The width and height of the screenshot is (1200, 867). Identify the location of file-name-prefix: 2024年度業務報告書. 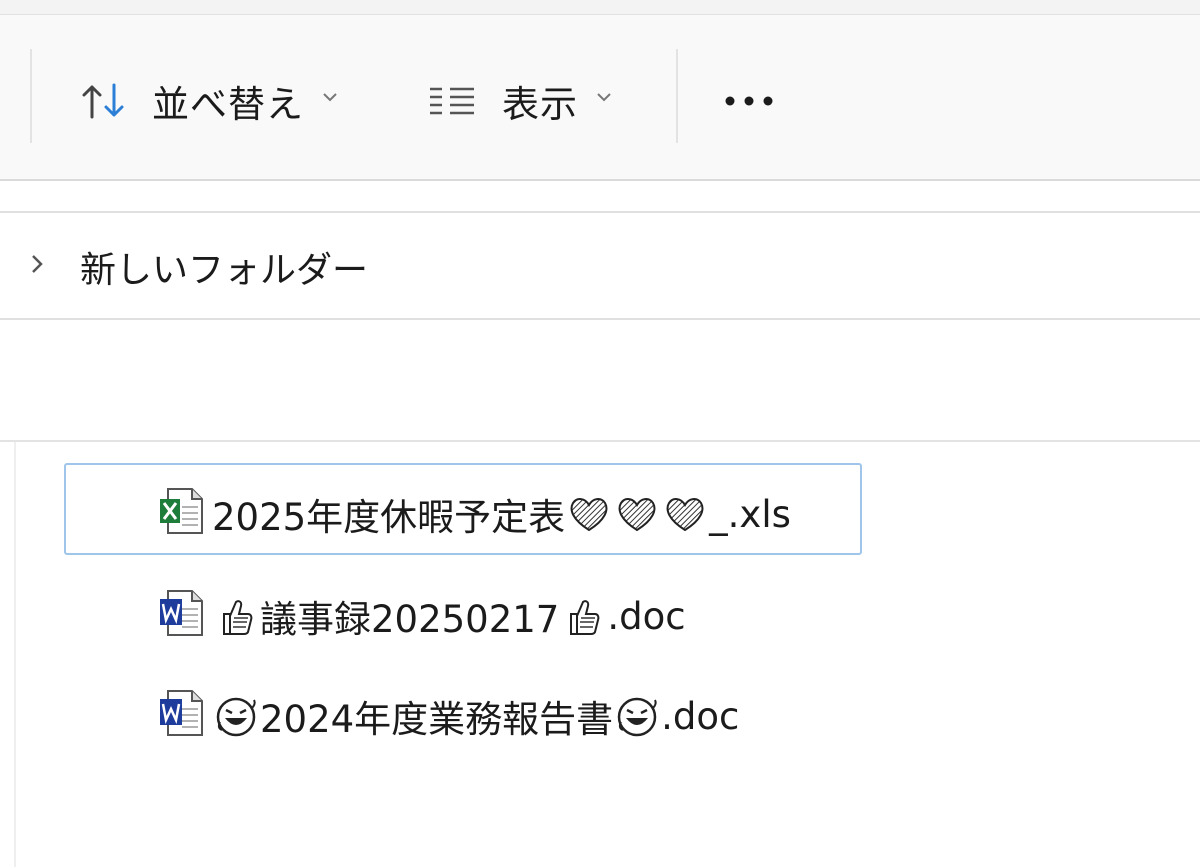
(437, 719).